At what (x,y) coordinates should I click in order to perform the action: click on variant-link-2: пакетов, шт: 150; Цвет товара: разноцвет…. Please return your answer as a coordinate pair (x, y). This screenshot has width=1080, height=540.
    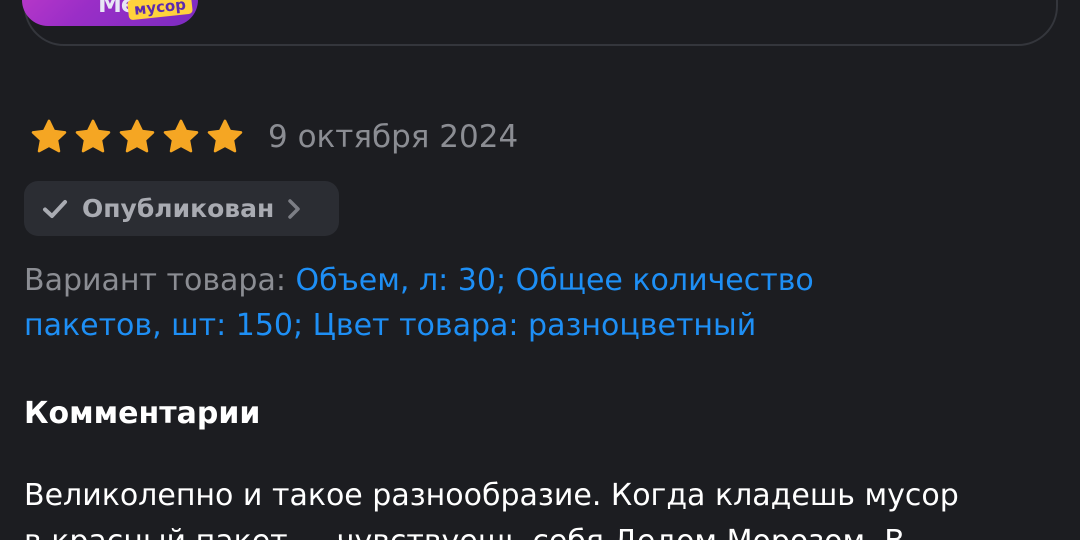
    Looking at the image, I should click on (390, 325).